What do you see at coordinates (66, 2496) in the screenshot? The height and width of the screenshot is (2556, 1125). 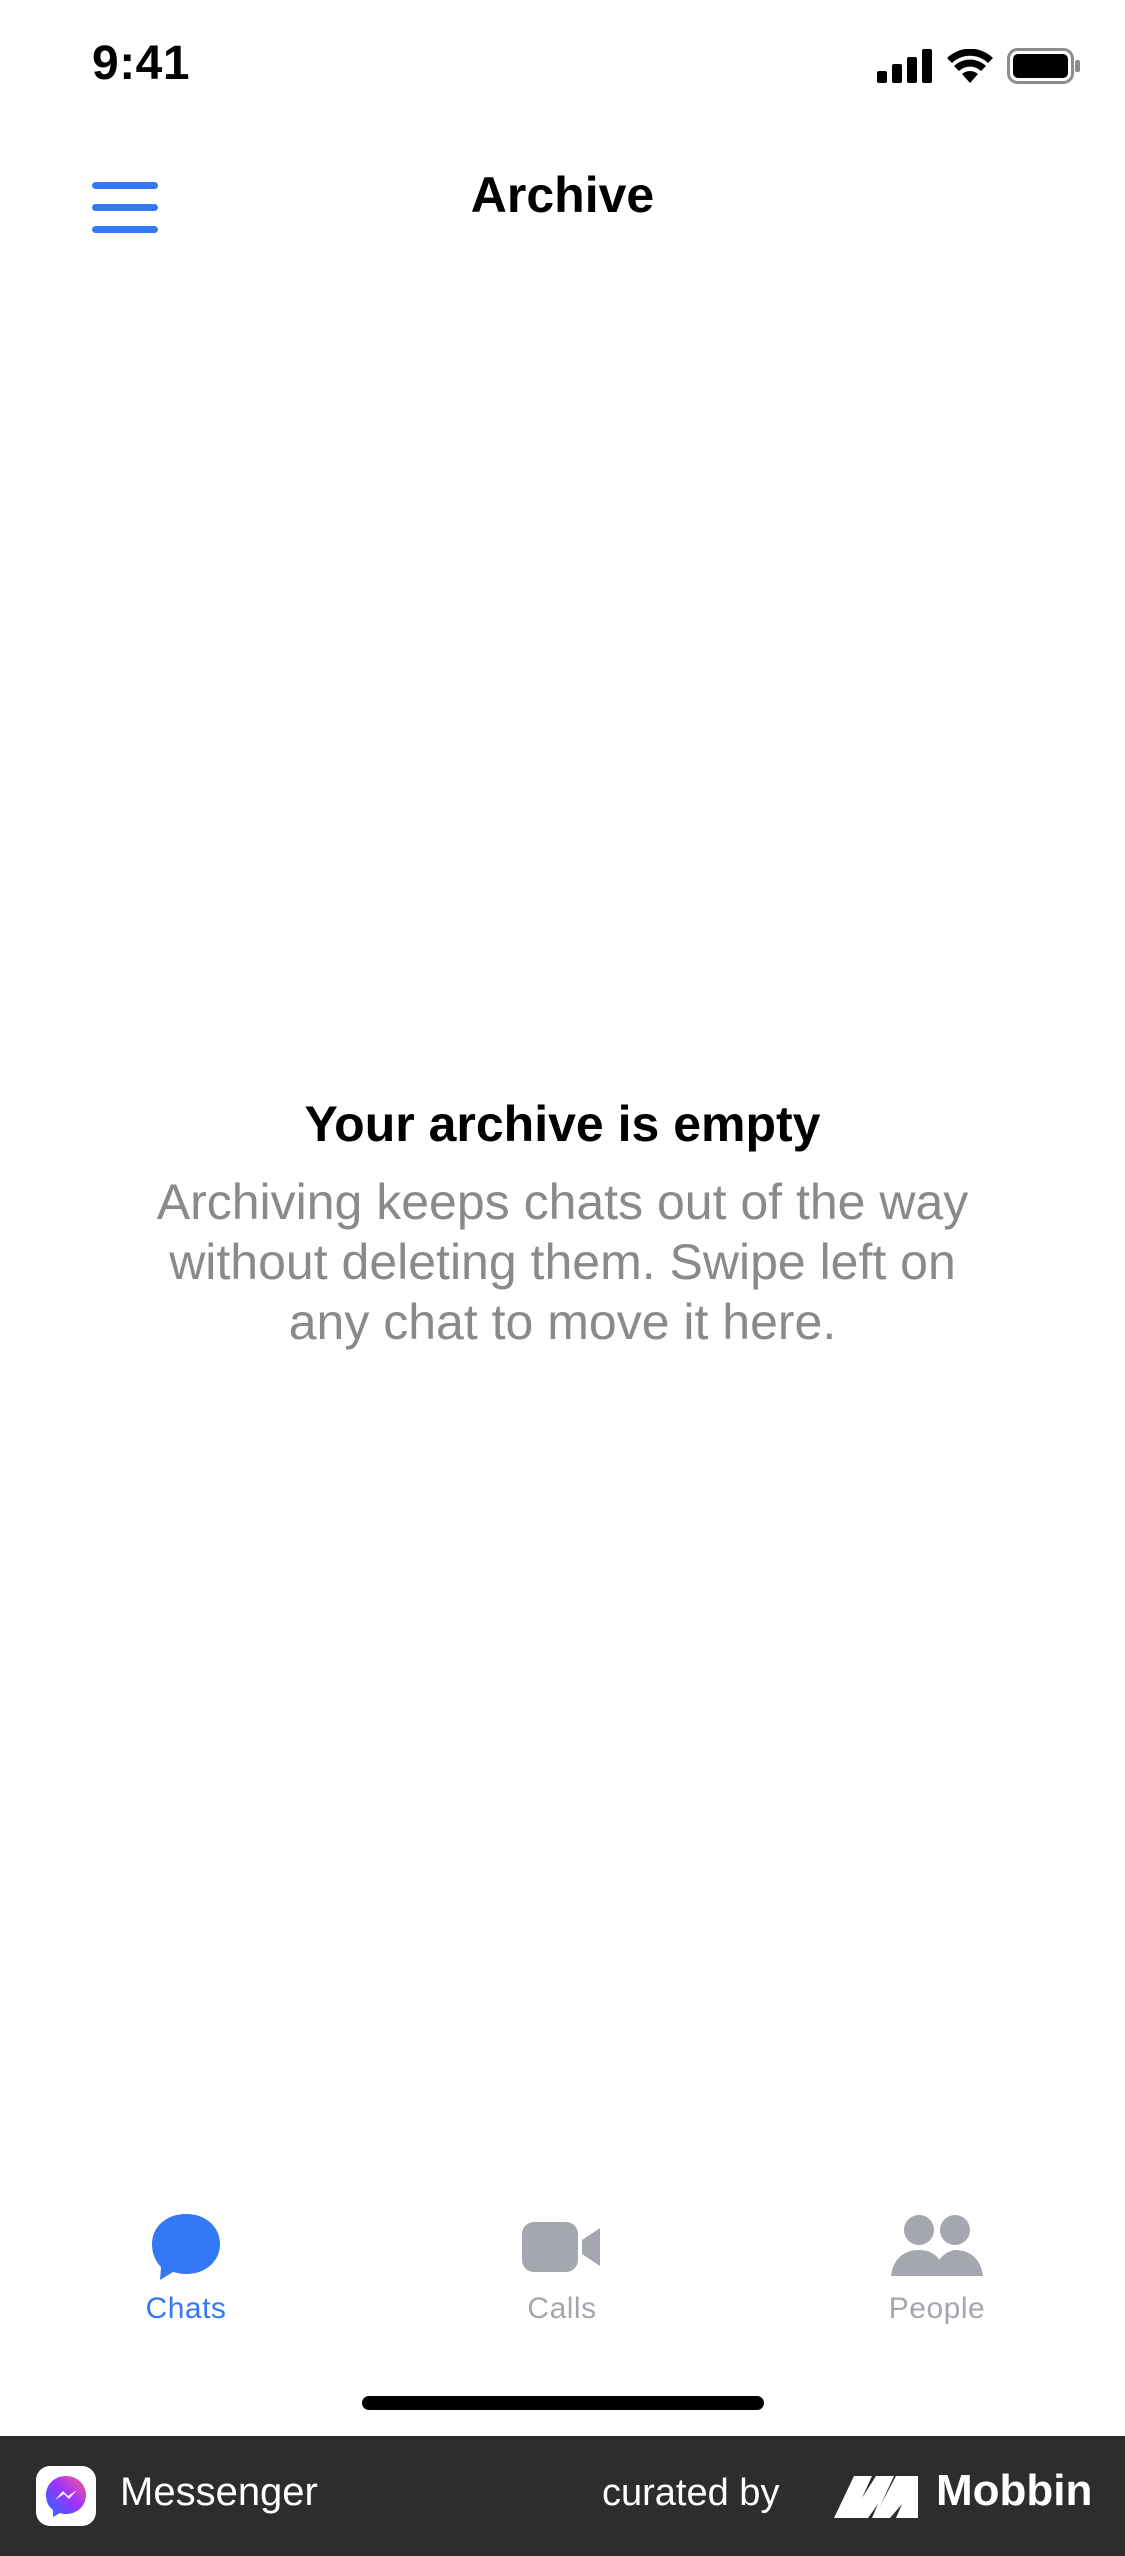 I see `messenger-app-icon` at bounding box center [66, 2496].